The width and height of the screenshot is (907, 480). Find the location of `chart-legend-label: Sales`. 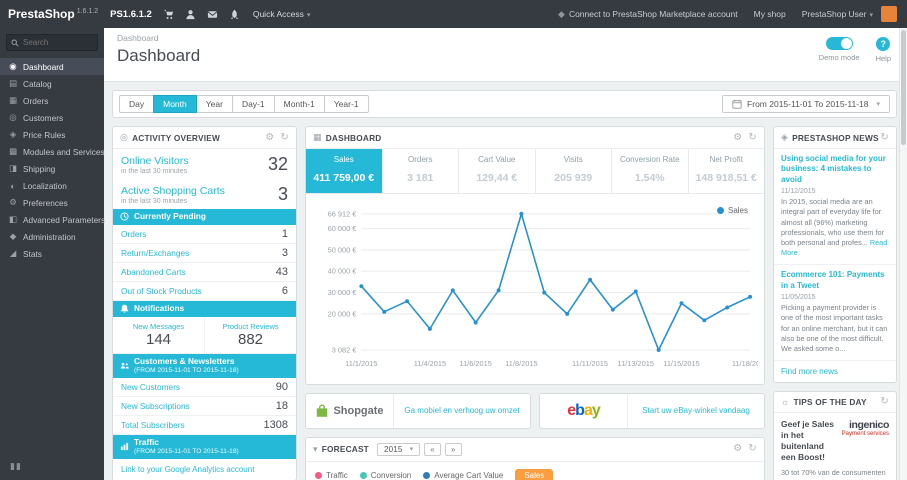

chart-legend-label: Sales is located at coordinates (737, 210).